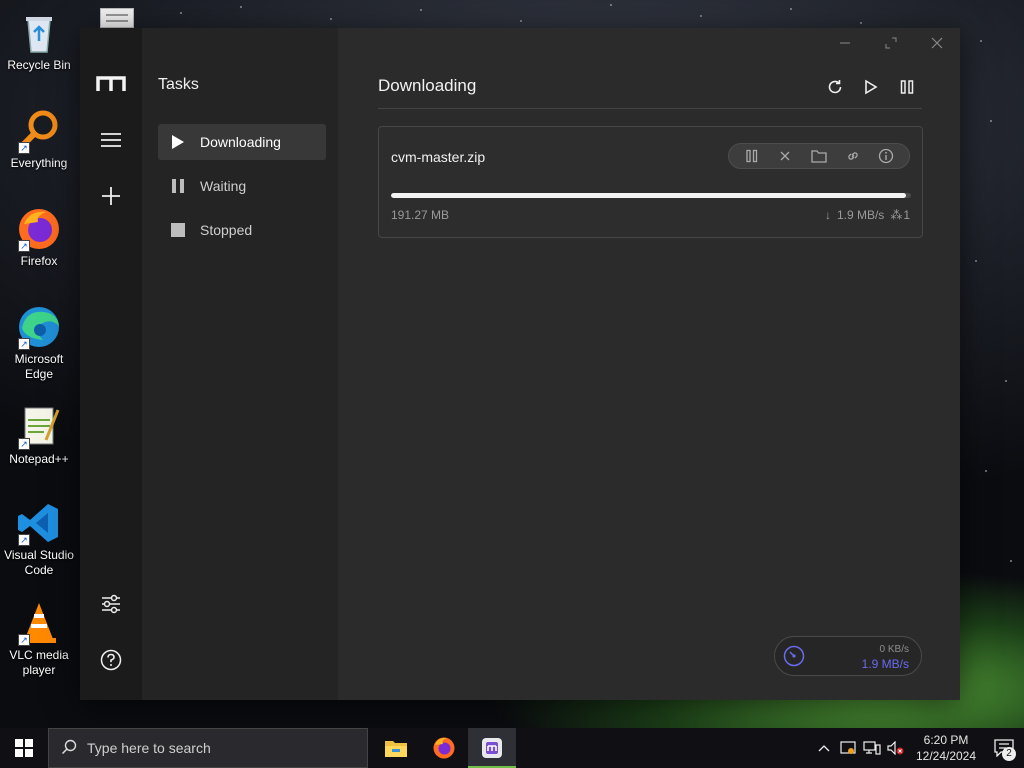 The width and height of the screenshot is (1024, 768). I want to click on help-icon, so click(111, 660).